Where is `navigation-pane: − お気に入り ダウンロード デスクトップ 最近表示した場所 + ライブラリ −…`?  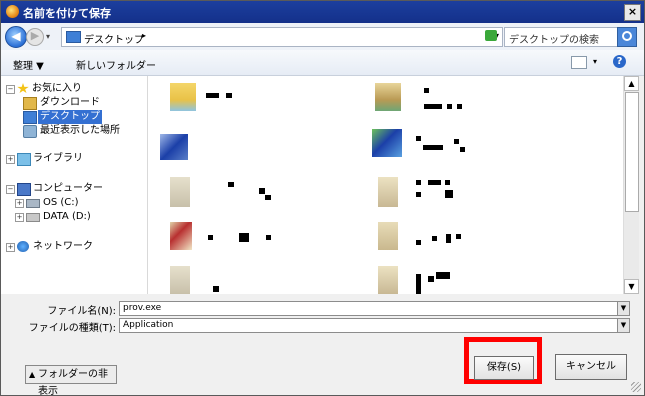
navigation-pane: − お気に入り ダウンロード デスクトップ 最近表示した場所 + ライブラリ −… is located at coordinates (74, 185).